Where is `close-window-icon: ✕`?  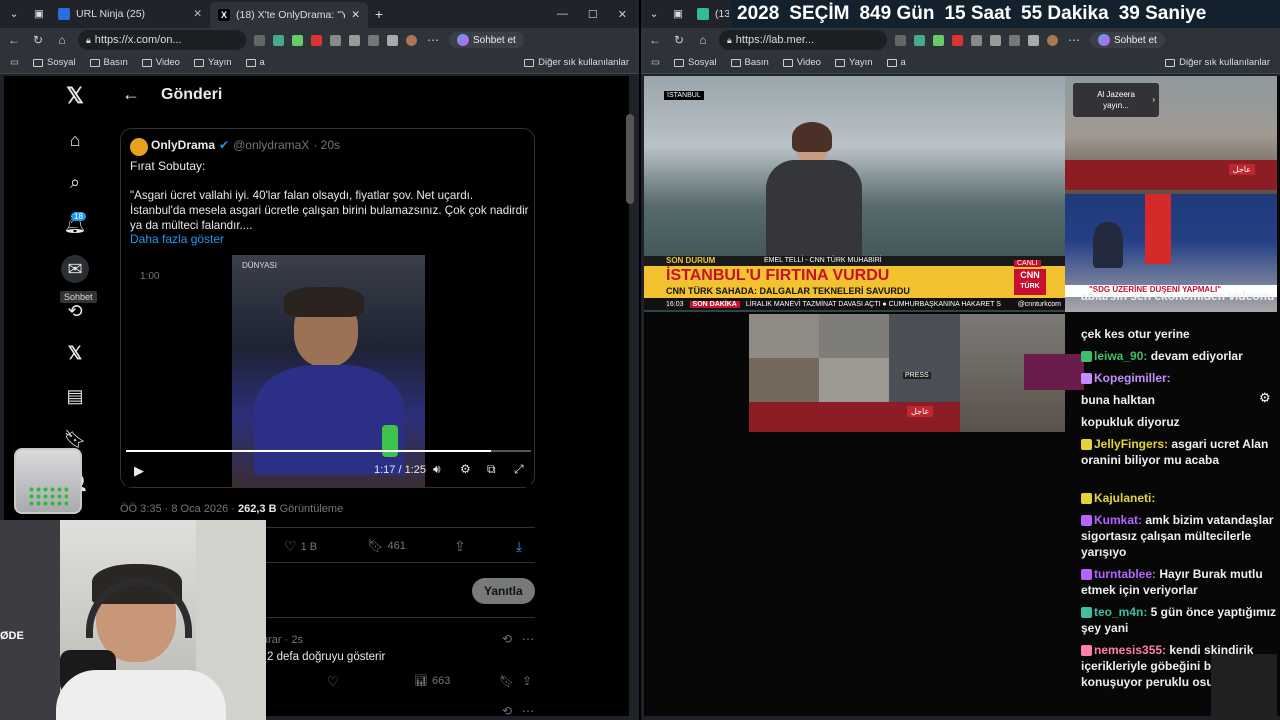
close-window-icon: ✕ is located at coordinates (622, 14).